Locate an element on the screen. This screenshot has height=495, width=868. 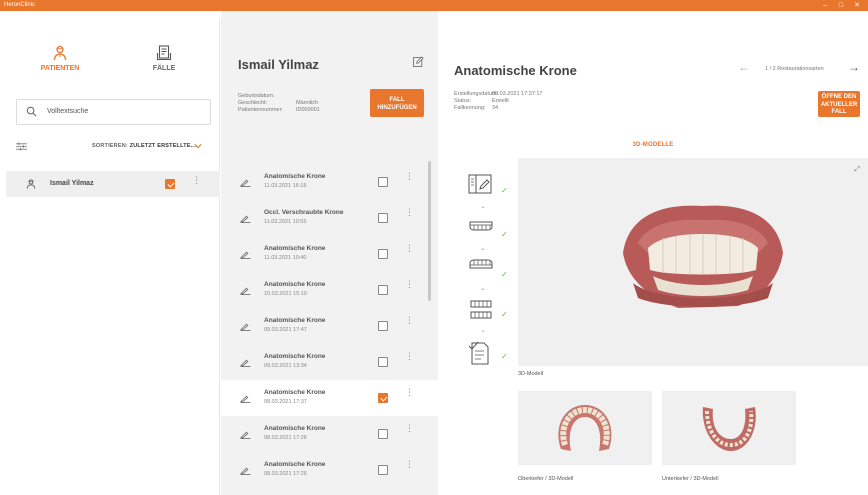
title-bar: HeronClinic – □ ✕ is located at coordinates (434, 5).